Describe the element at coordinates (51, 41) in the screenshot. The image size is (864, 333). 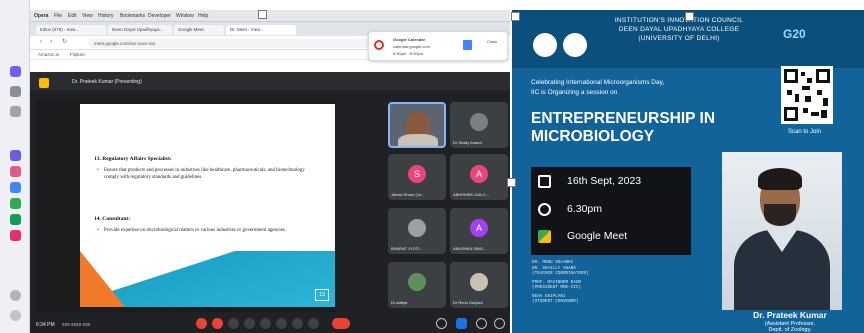
I see `forward-icon: ›` at that location.